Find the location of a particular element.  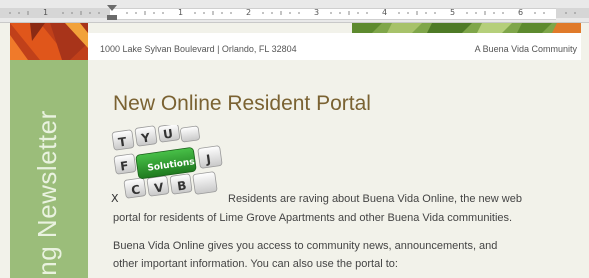

svg-text: B is located at coordinates (181, 185).